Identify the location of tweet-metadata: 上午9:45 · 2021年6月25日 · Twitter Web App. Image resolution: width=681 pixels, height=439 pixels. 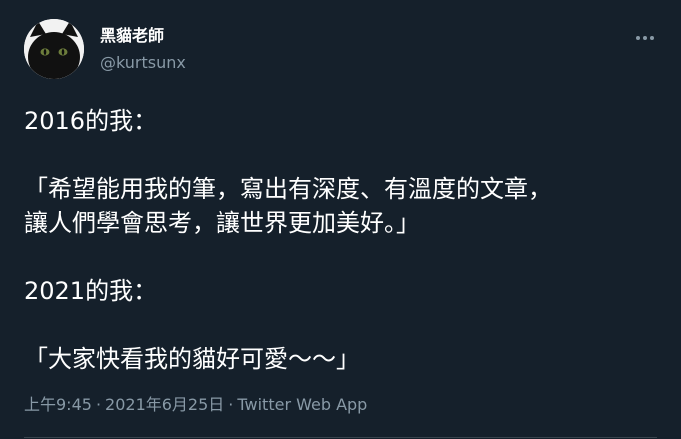
(195, 405).